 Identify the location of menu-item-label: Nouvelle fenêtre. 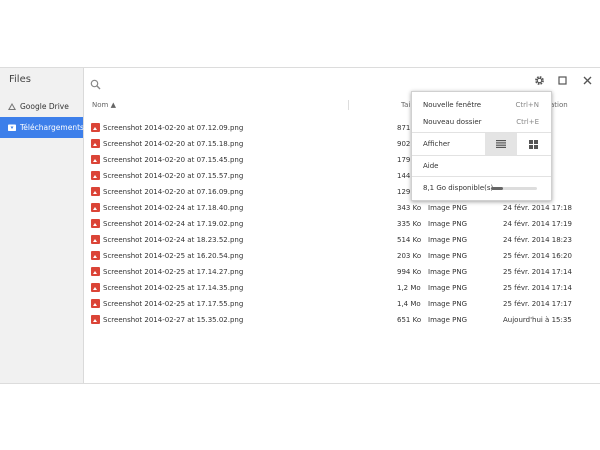
(452, 105).